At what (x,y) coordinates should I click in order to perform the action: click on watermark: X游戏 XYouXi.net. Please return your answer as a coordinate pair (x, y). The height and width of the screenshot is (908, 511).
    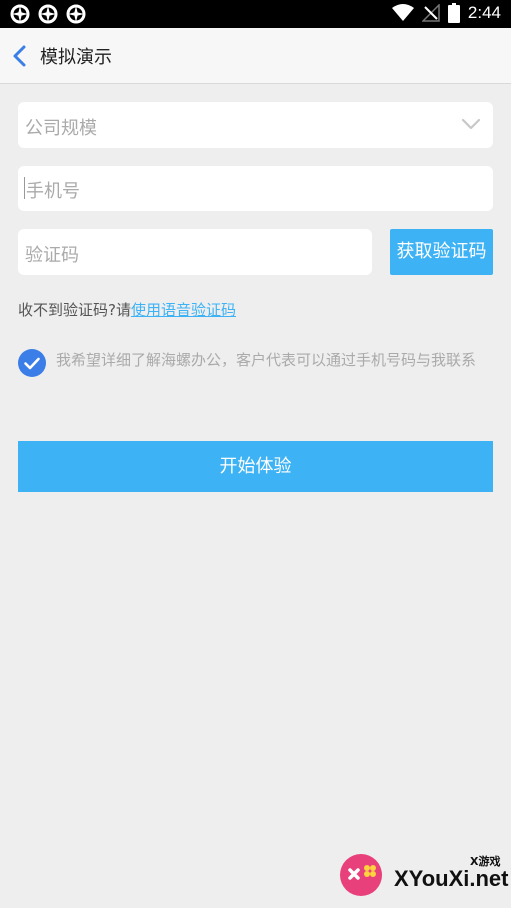
    Looking at the image, I should click on (423, 876).